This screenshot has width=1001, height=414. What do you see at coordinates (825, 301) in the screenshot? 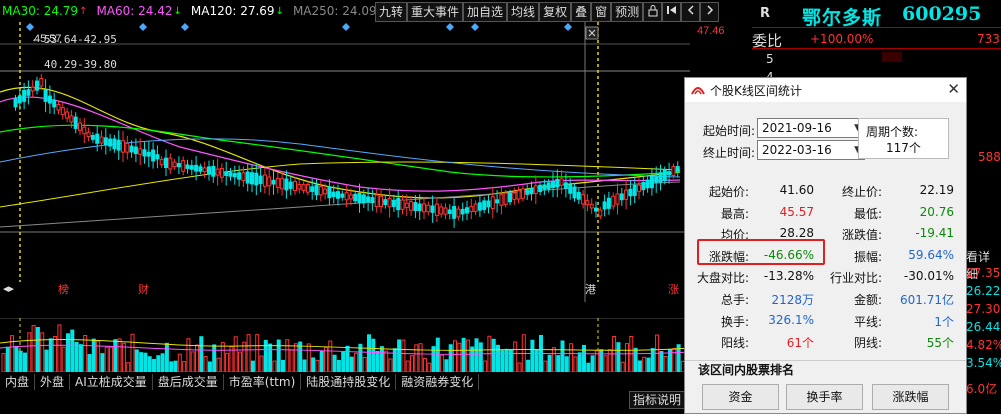
I see `stats-row: 总手: 2128万 金额: 601.71亿` at bounding box center [825, 301].